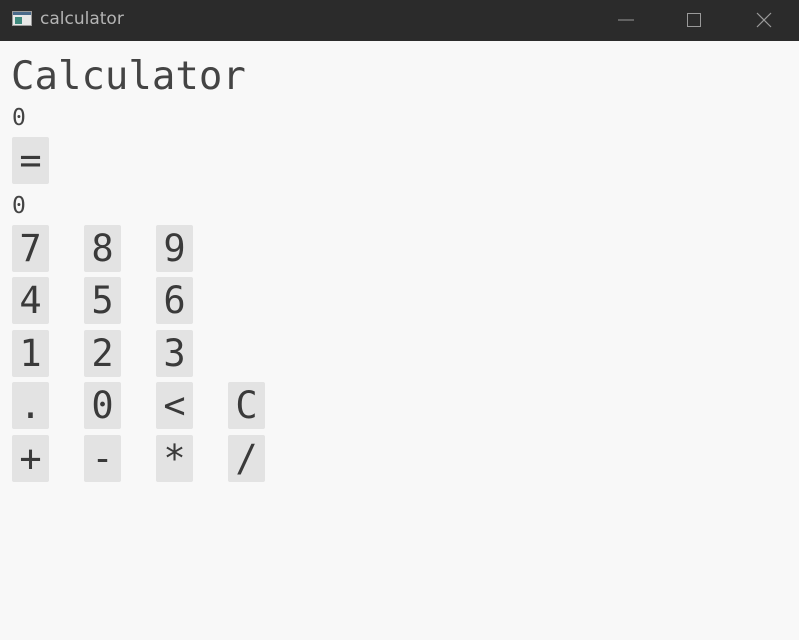 The width and height of the screenshot is (799, 640). What do you see at coordinates (30, 405) in the screenshot?
I see `key-decimal: .` at bounding box center [30, 405].